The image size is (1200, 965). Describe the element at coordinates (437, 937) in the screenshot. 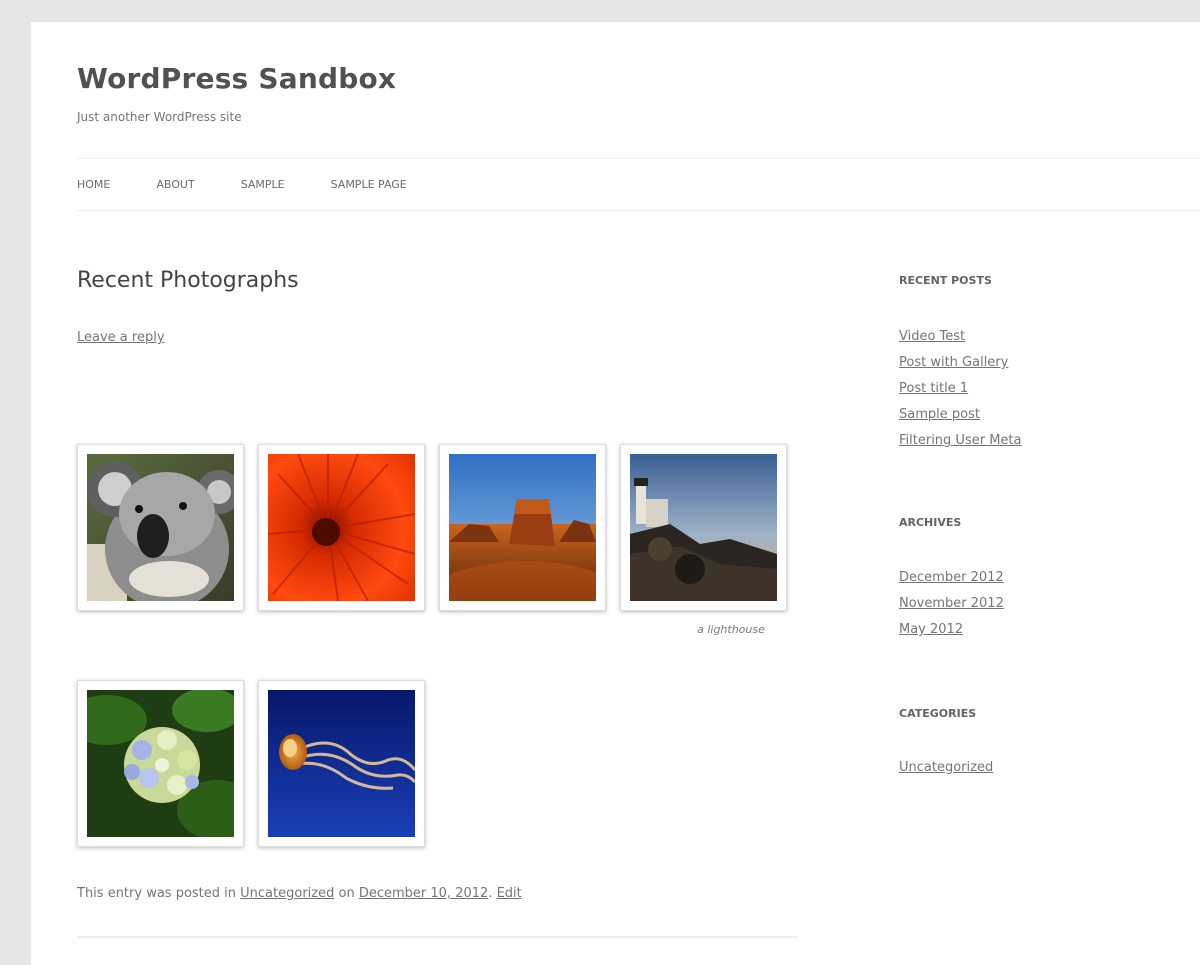

I see `entry-divider` at that location.